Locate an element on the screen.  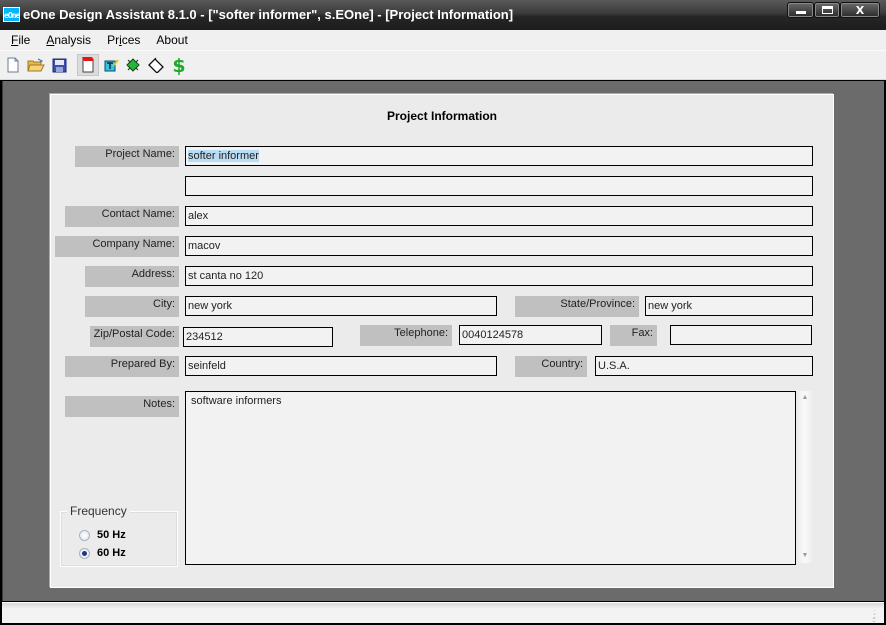
prepared-by-input is located at coordinates (341, 366).